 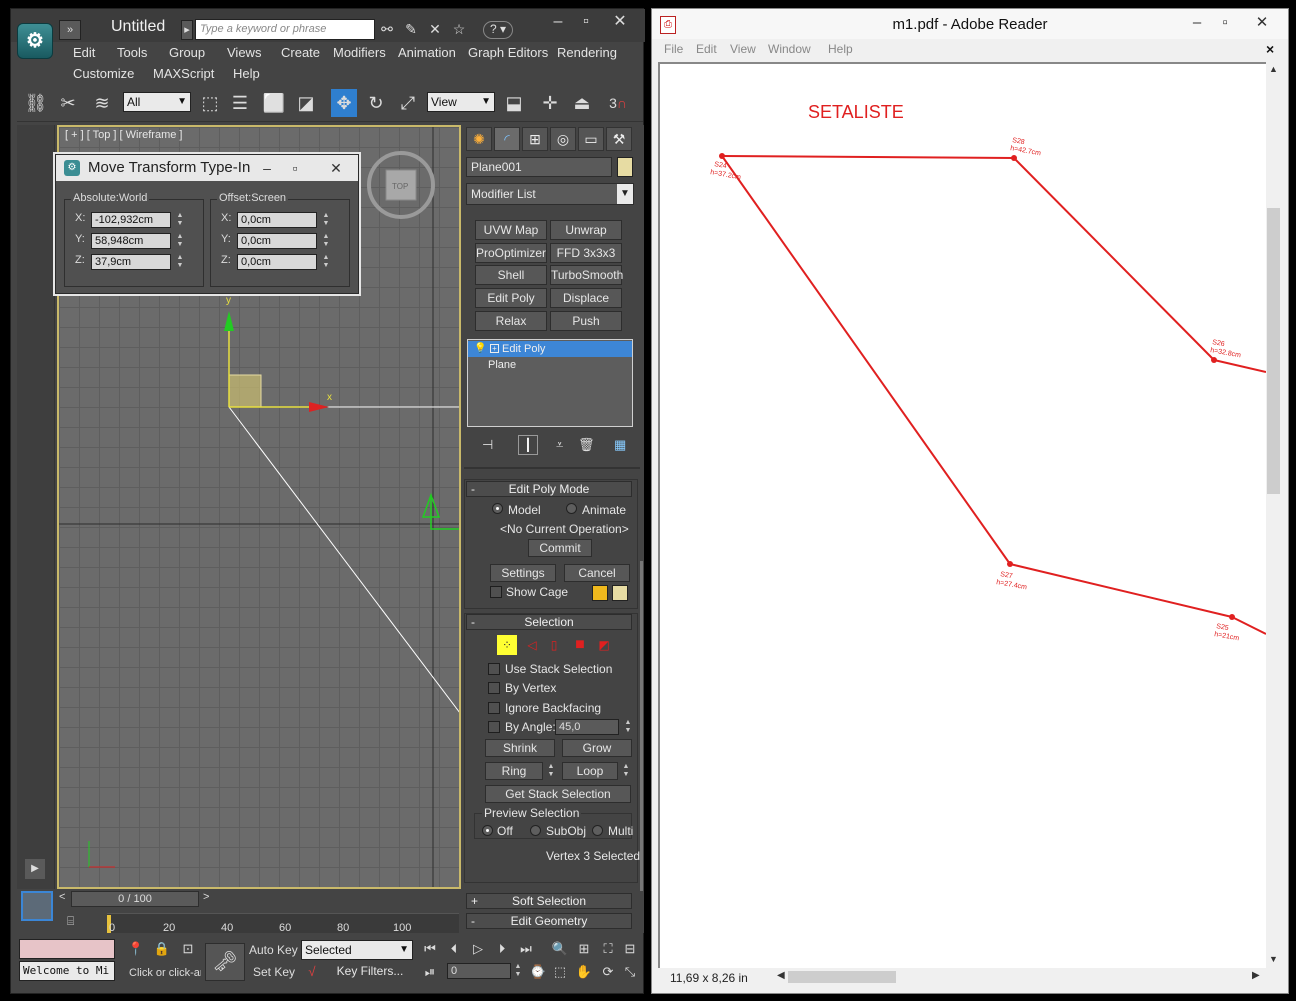 I want to click on unlink-icon: ✂, so click(x=68, y=103).